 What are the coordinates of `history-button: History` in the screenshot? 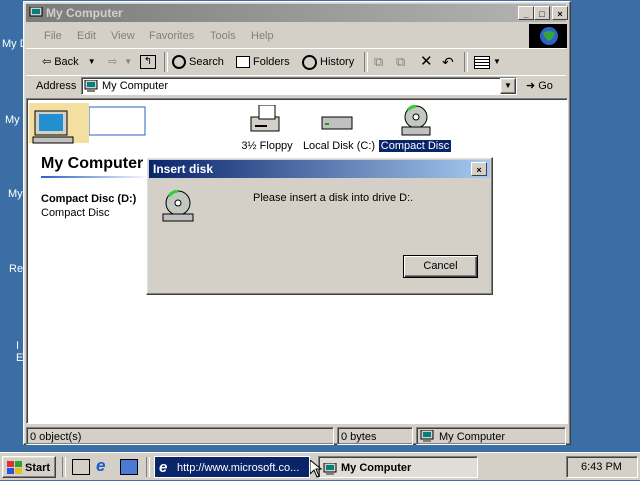 It's located at (328, 62).